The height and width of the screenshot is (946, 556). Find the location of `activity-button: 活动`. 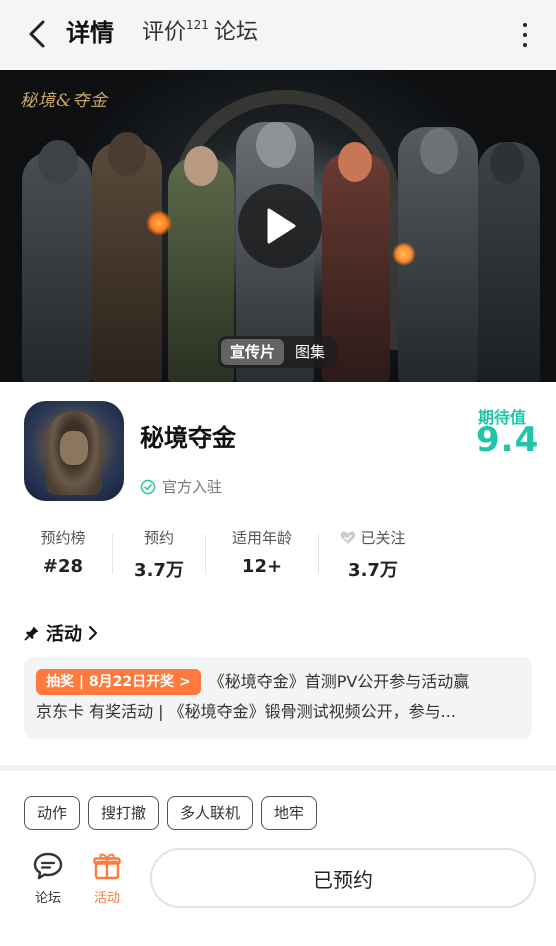

activity-button: 活动 is located at coordinates (107, 878).